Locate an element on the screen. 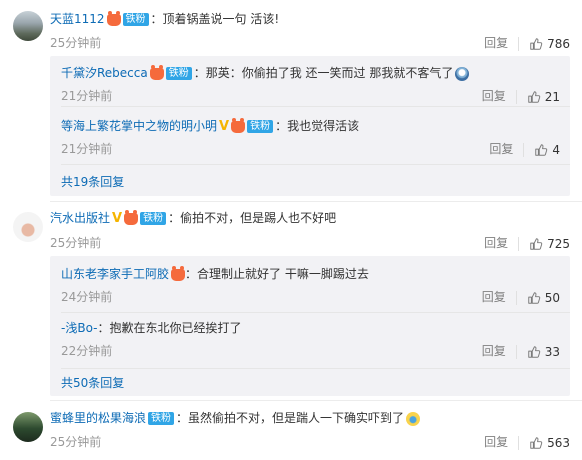  like-button: 21 is located at coordinates (543, 97).